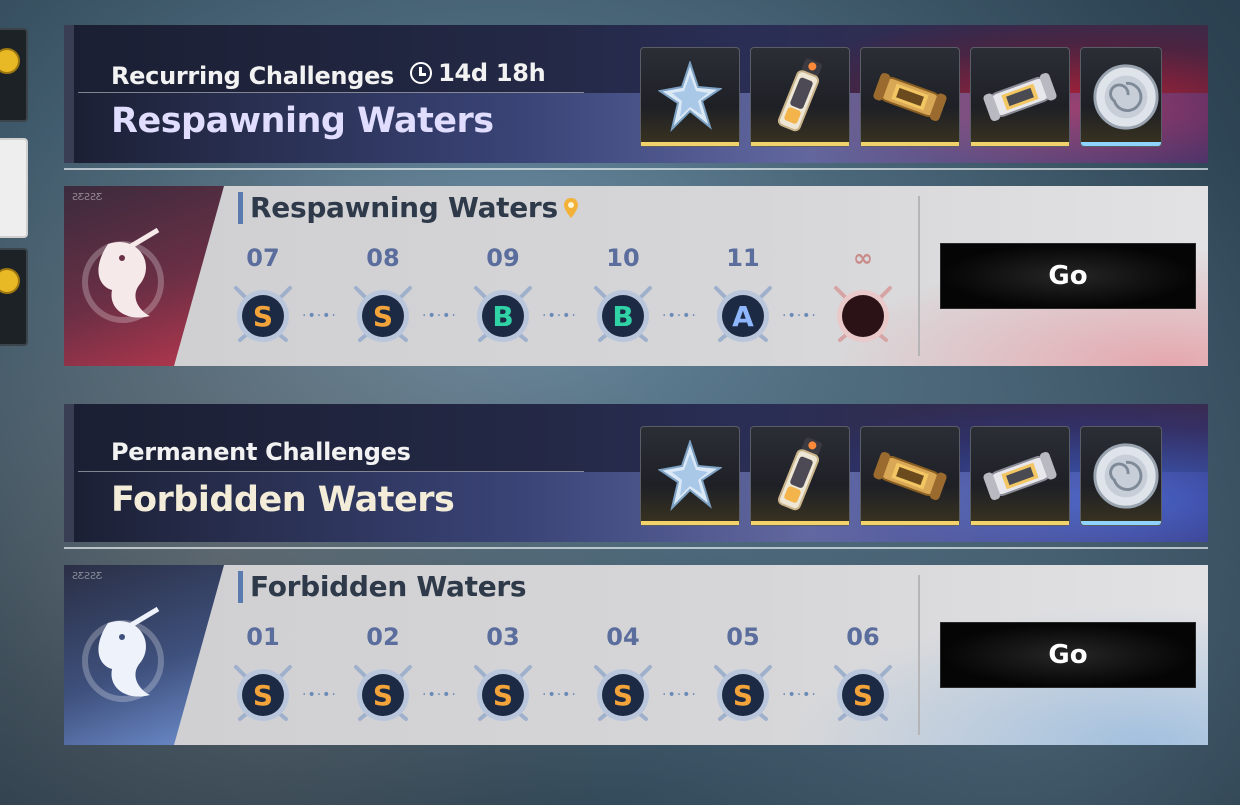  Describe the element at coordinates (302, 121) in the screenshot. I see `banner-title: Respawning Waters` at that location.